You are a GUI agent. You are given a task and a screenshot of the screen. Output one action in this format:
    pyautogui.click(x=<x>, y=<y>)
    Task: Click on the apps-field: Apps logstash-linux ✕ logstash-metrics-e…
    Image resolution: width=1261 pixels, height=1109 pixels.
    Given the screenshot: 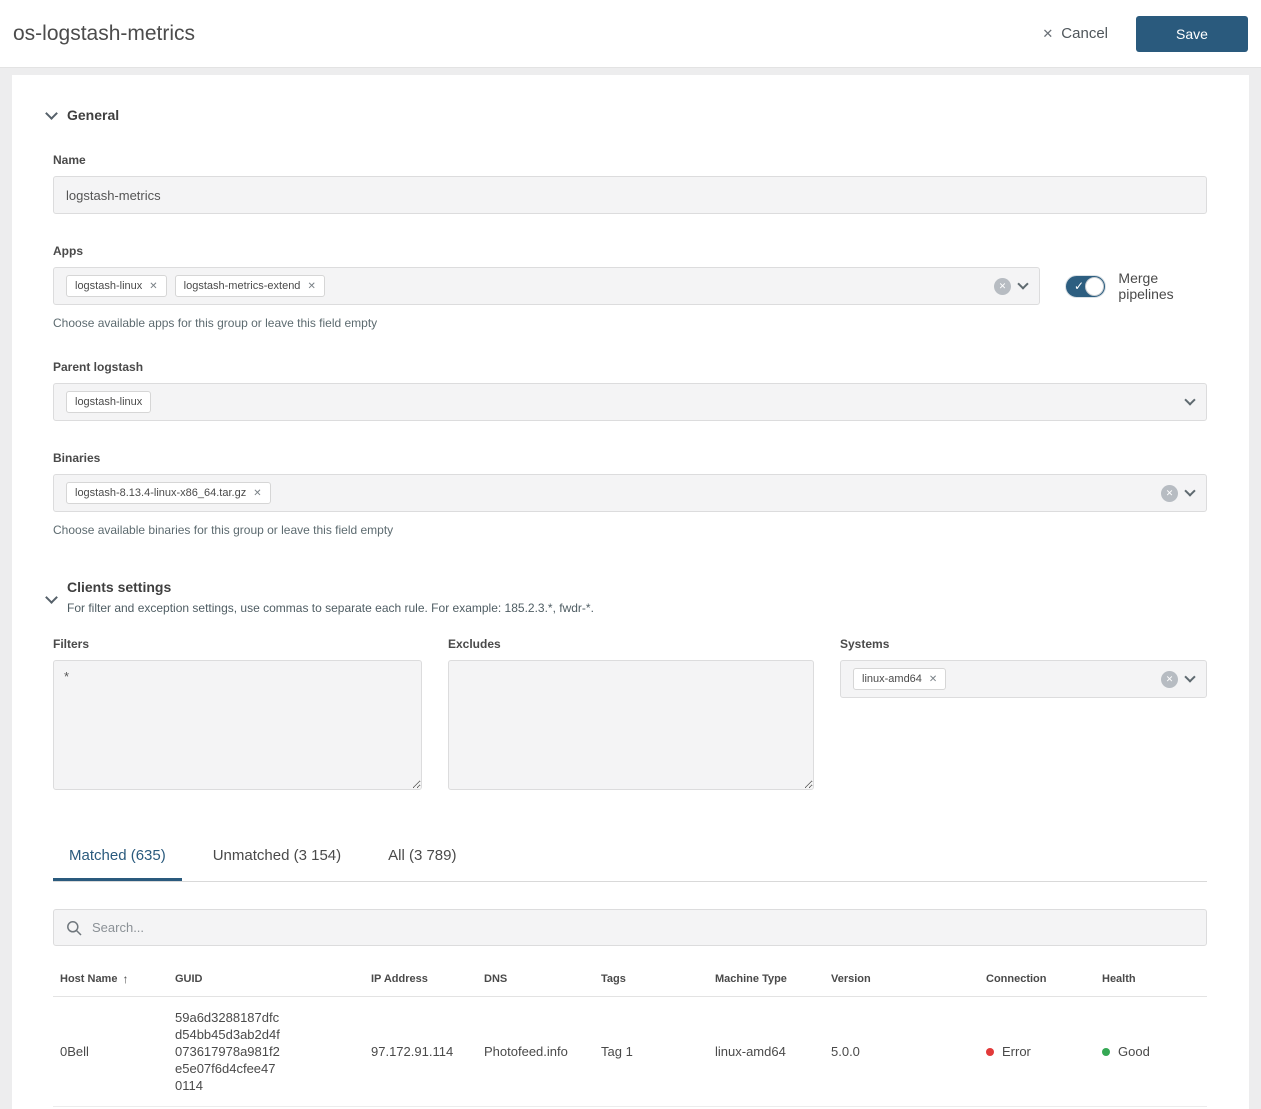 What is the action you would take?
    pyautogui.click(x=630, y=287)
    